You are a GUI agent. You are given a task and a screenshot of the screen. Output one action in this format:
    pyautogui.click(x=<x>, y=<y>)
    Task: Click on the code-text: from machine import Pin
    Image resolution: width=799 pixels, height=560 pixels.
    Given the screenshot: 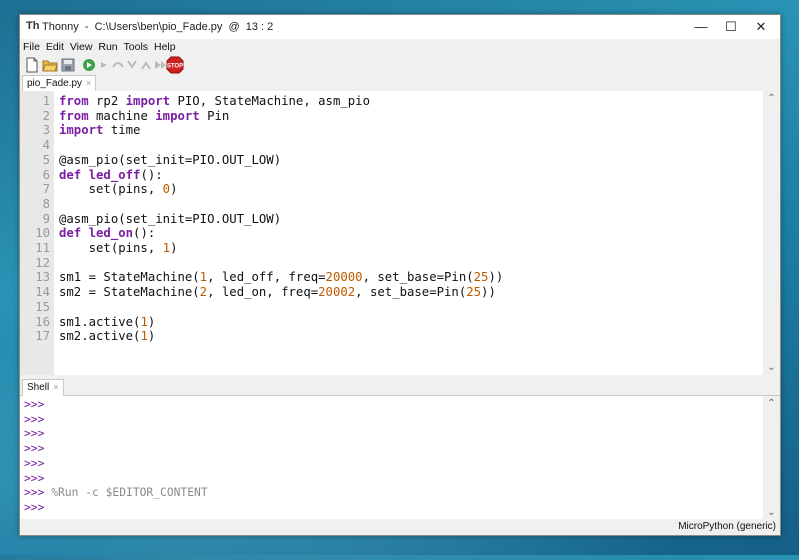 What is the action you would take?
    pyautogui.click(x=144, y=115)
    